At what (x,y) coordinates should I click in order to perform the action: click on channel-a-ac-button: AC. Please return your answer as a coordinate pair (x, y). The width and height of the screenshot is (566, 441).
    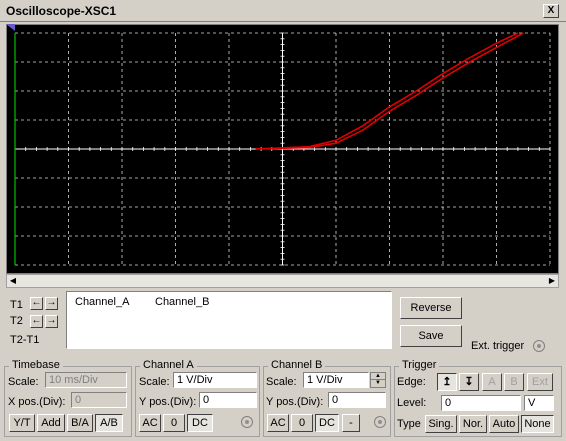
    Looking at the image, I should click on (150, 423).